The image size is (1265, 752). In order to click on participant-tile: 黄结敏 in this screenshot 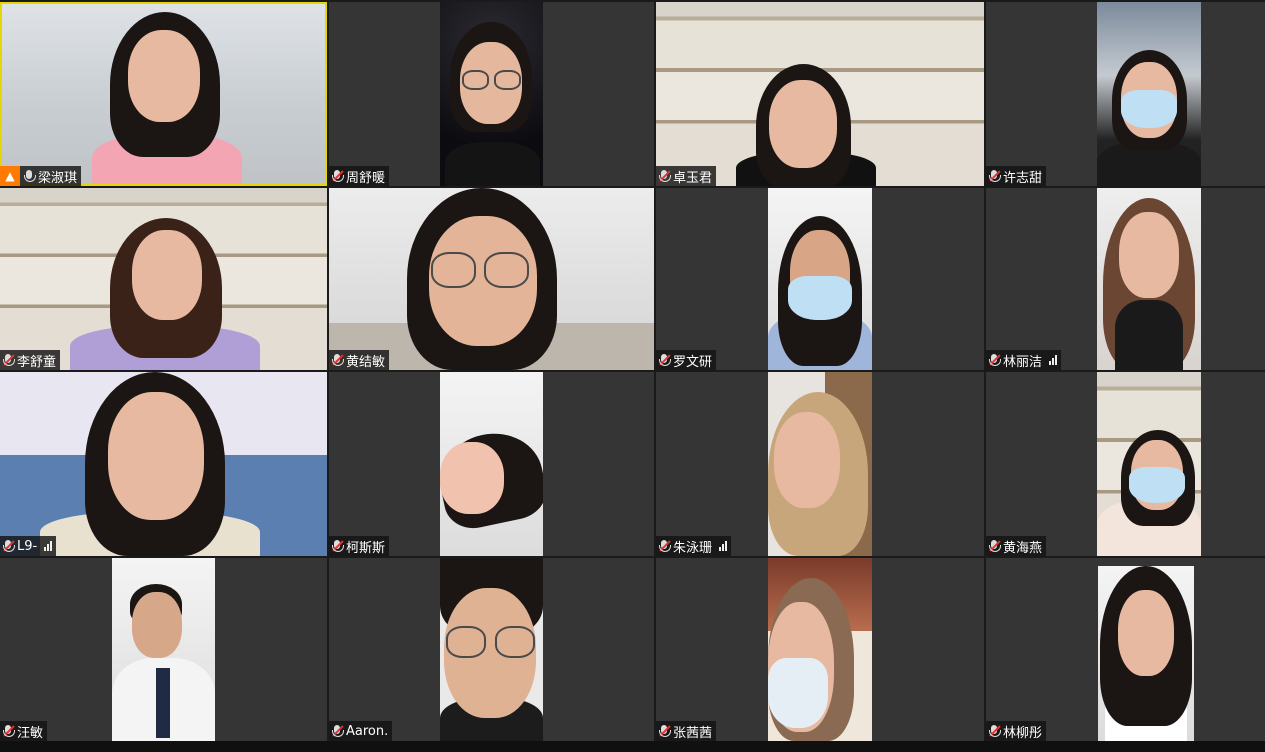, I will do `click(491, 279)`.